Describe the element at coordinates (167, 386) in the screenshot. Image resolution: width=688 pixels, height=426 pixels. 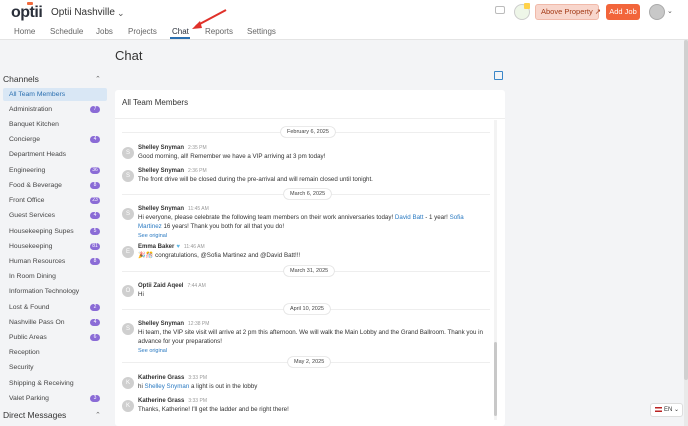
I see `mention-link: Shelley Snyman` at that location.